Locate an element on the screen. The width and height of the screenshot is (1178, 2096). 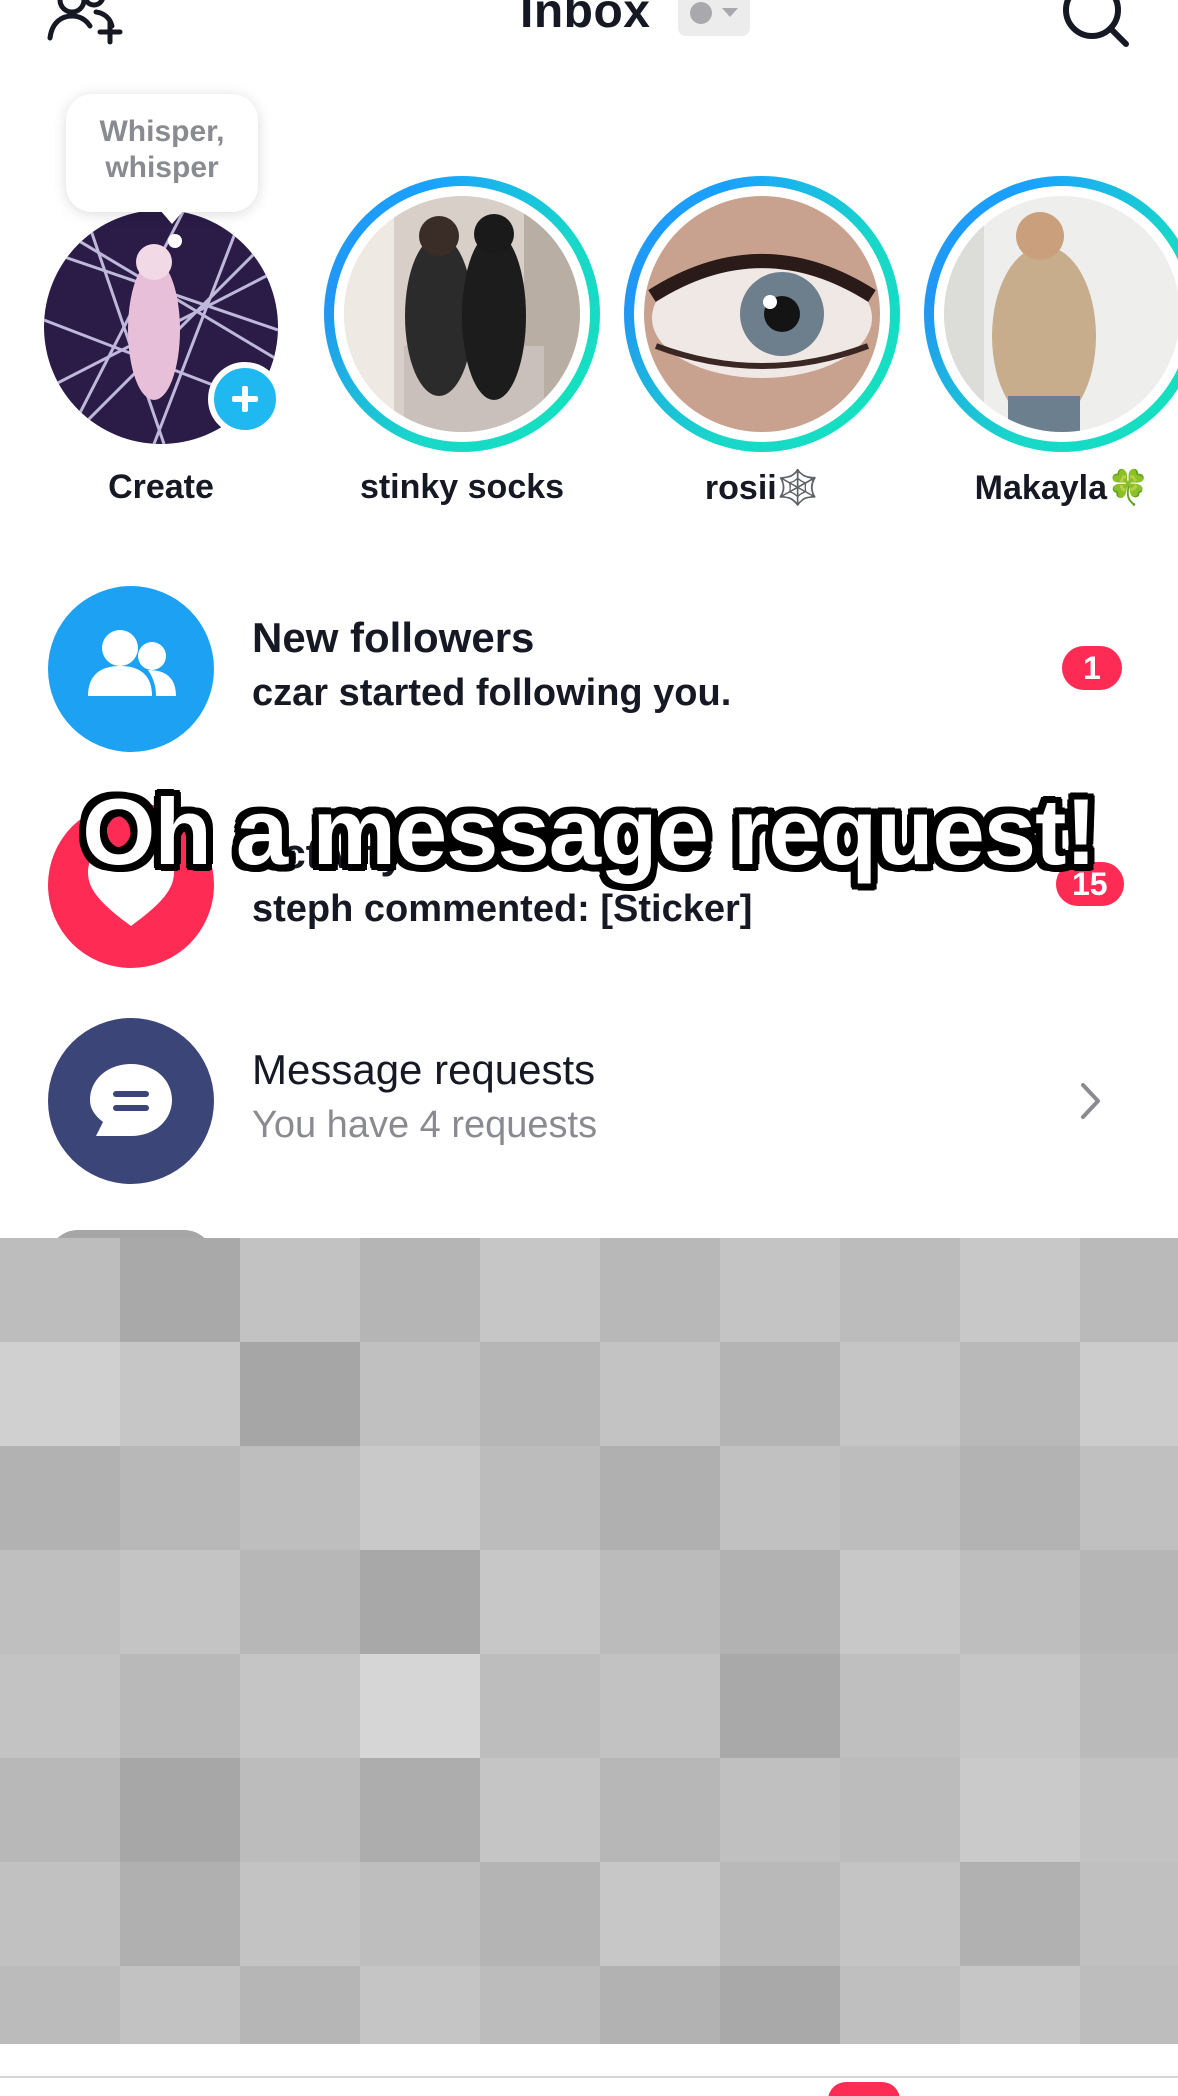
row-title: Message requests is located at coordinates (424, 1069).